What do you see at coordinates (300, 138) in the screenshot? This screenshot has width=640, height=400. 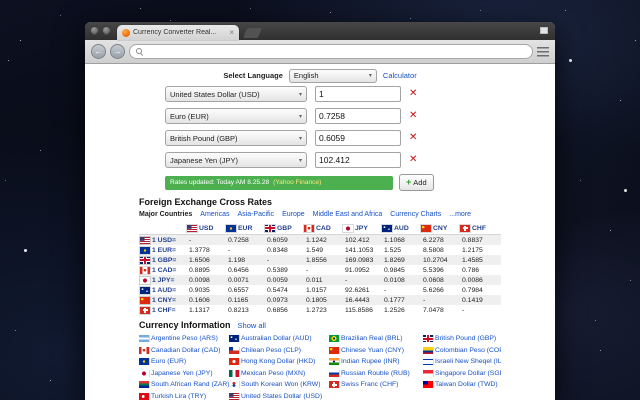 I see `chevron-down-icon: ▾` at bounding box center [300, 138].